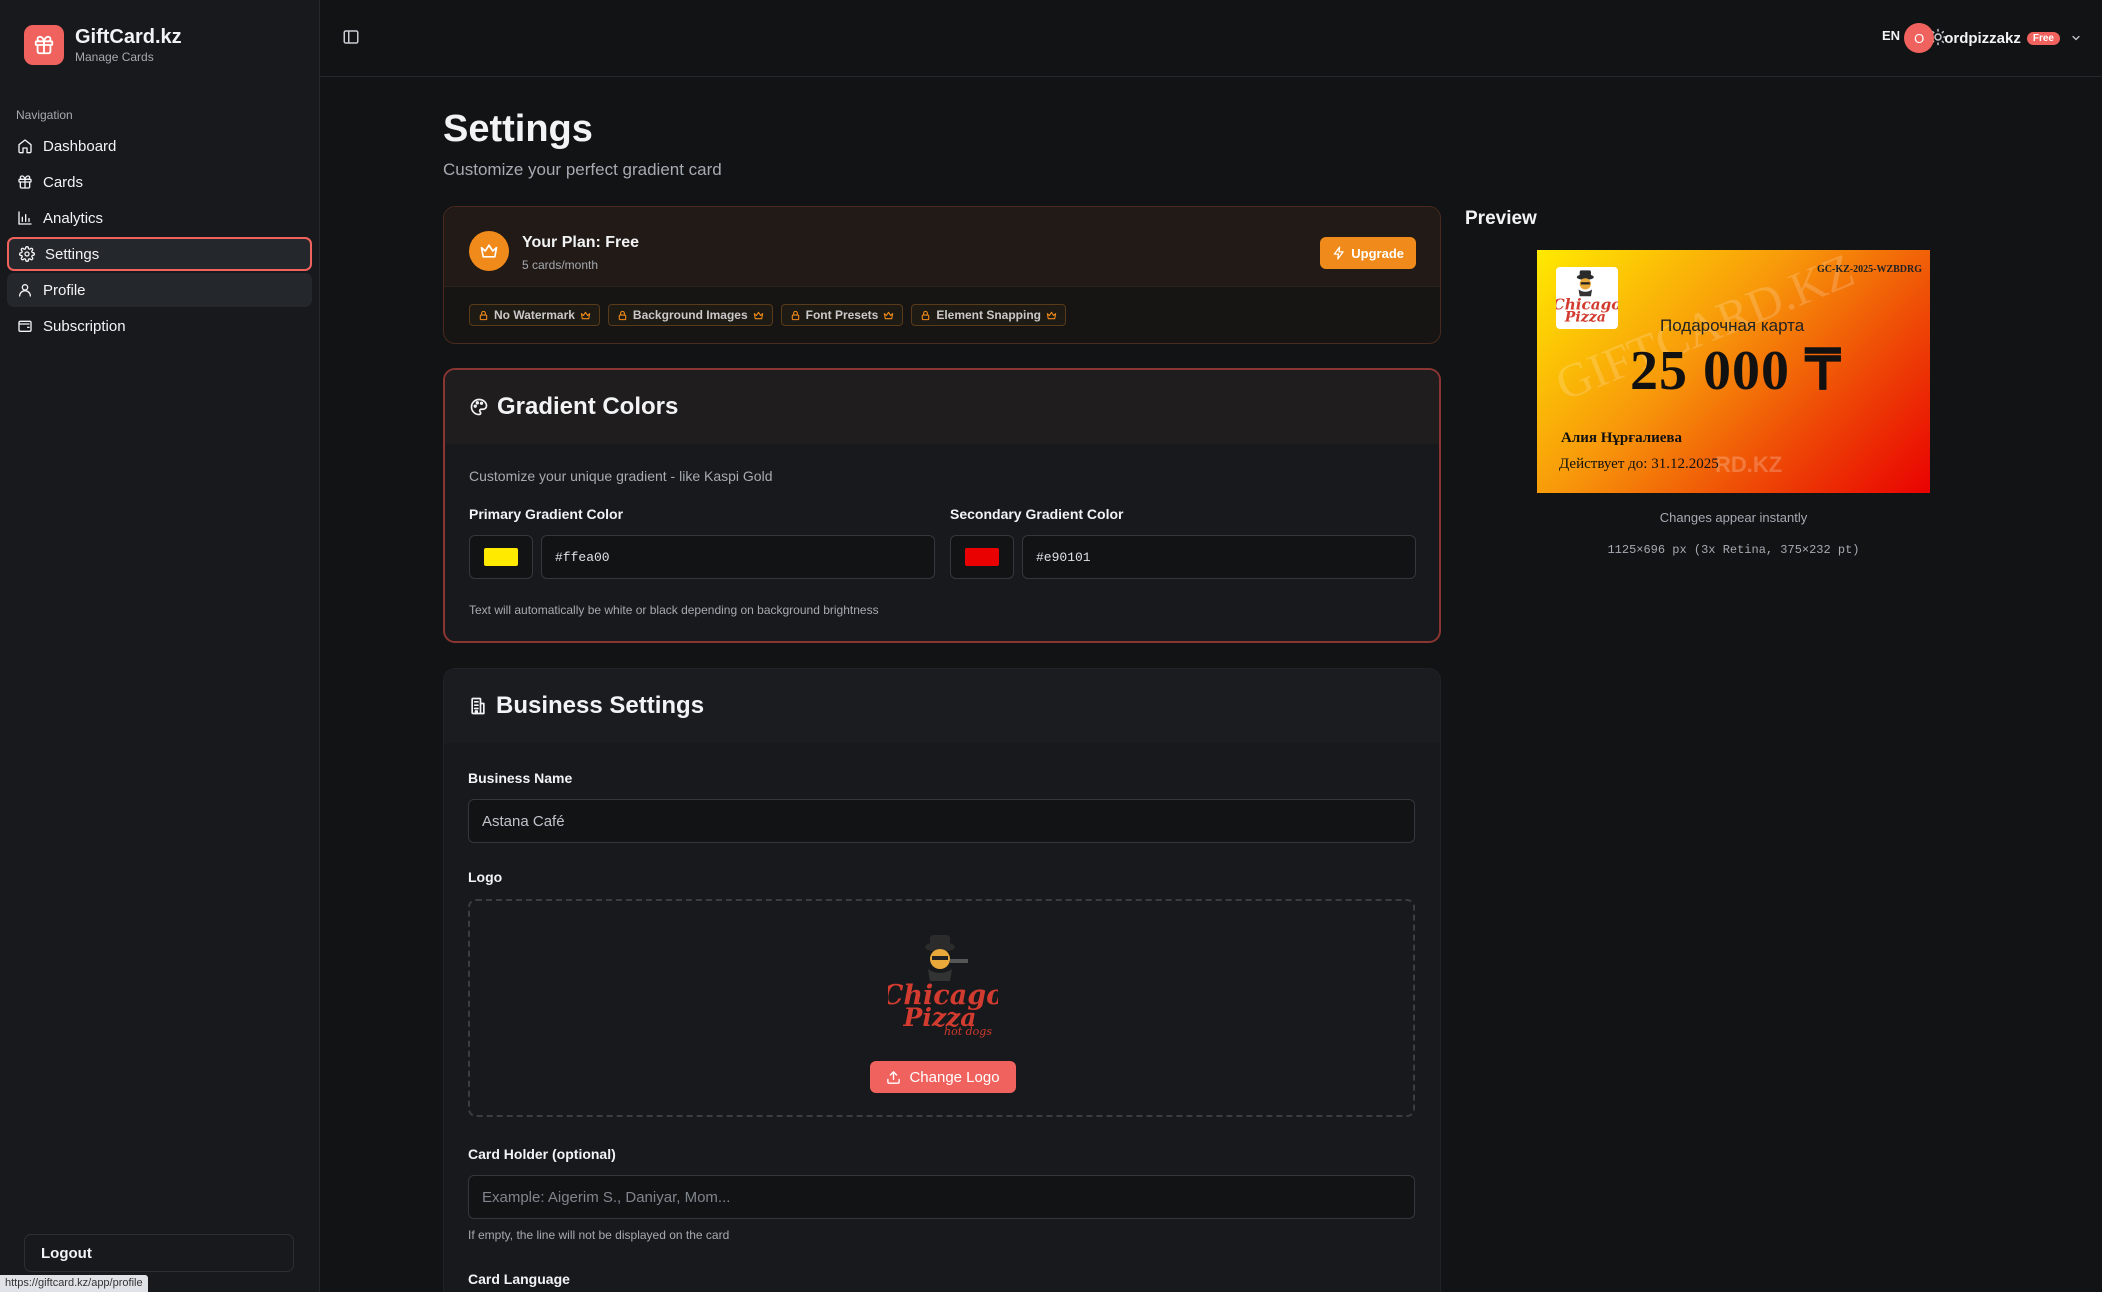 The height and width of the screenshot is (1292, 2102). What do you see at coordinates (84, 326) in the screenshot?
I see `sidebar-item-label: Subscription` at bounding box center [84, 326].